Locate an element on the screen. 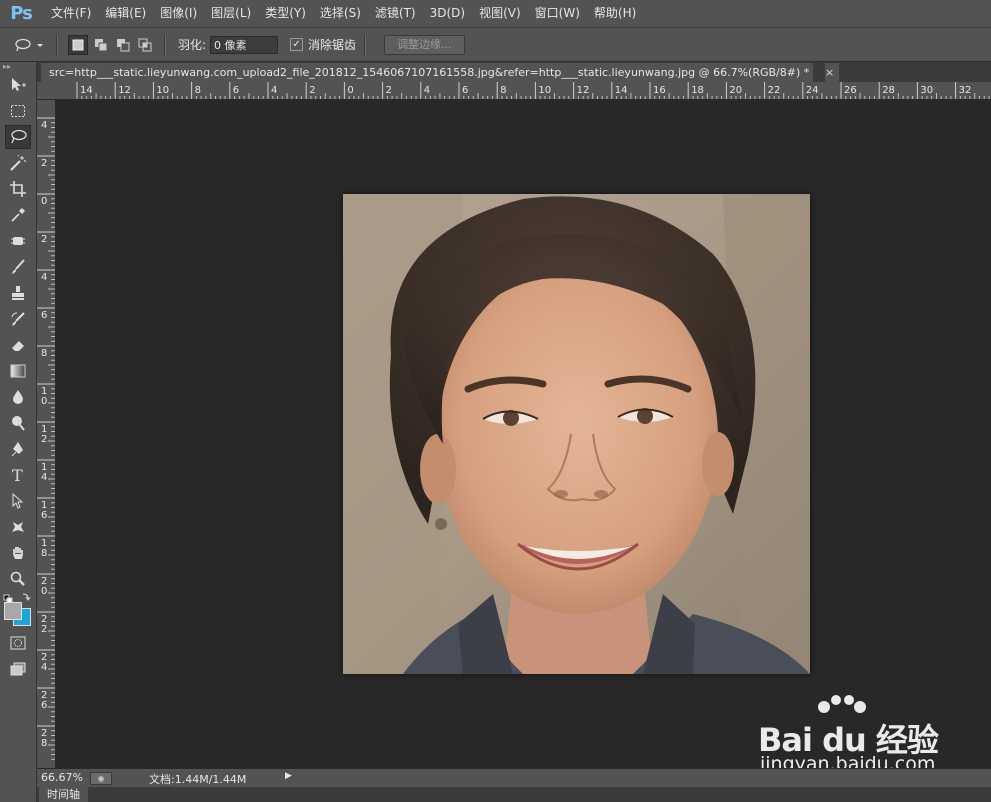 The image size is (991, 802). lasso-preset-picker is located at coordinates (29, 45).